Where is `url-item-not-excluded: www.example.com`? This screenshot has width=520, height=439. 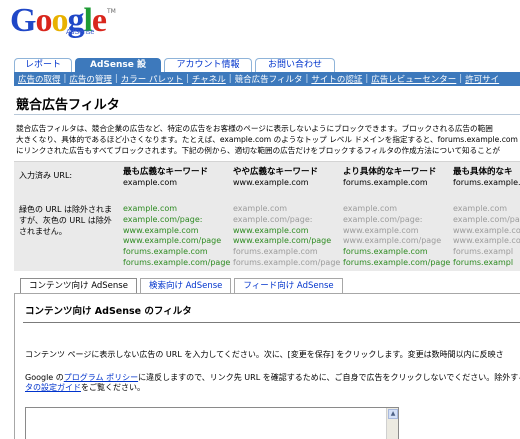 url-item-not-excluded: www.example.com is located at coordinates (381, 230).